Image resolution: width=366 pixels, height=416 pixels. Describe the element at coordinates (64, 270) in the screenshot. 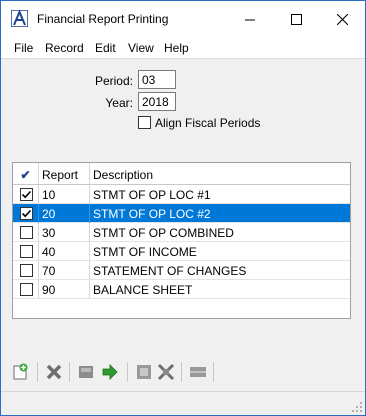

I see `report-number: 70` at that location.